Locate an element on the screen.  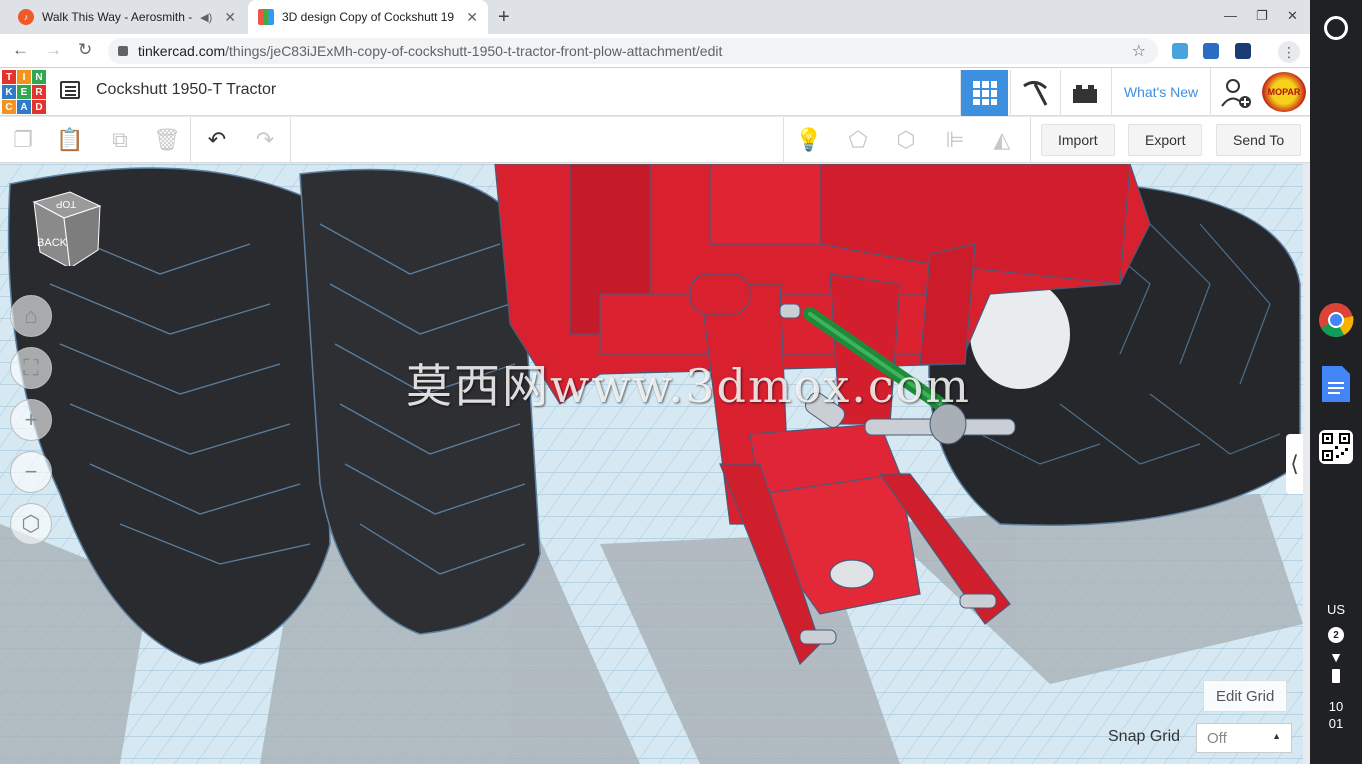
snap-grid-label: Snap Grid is located at coordinates (1144, 736).